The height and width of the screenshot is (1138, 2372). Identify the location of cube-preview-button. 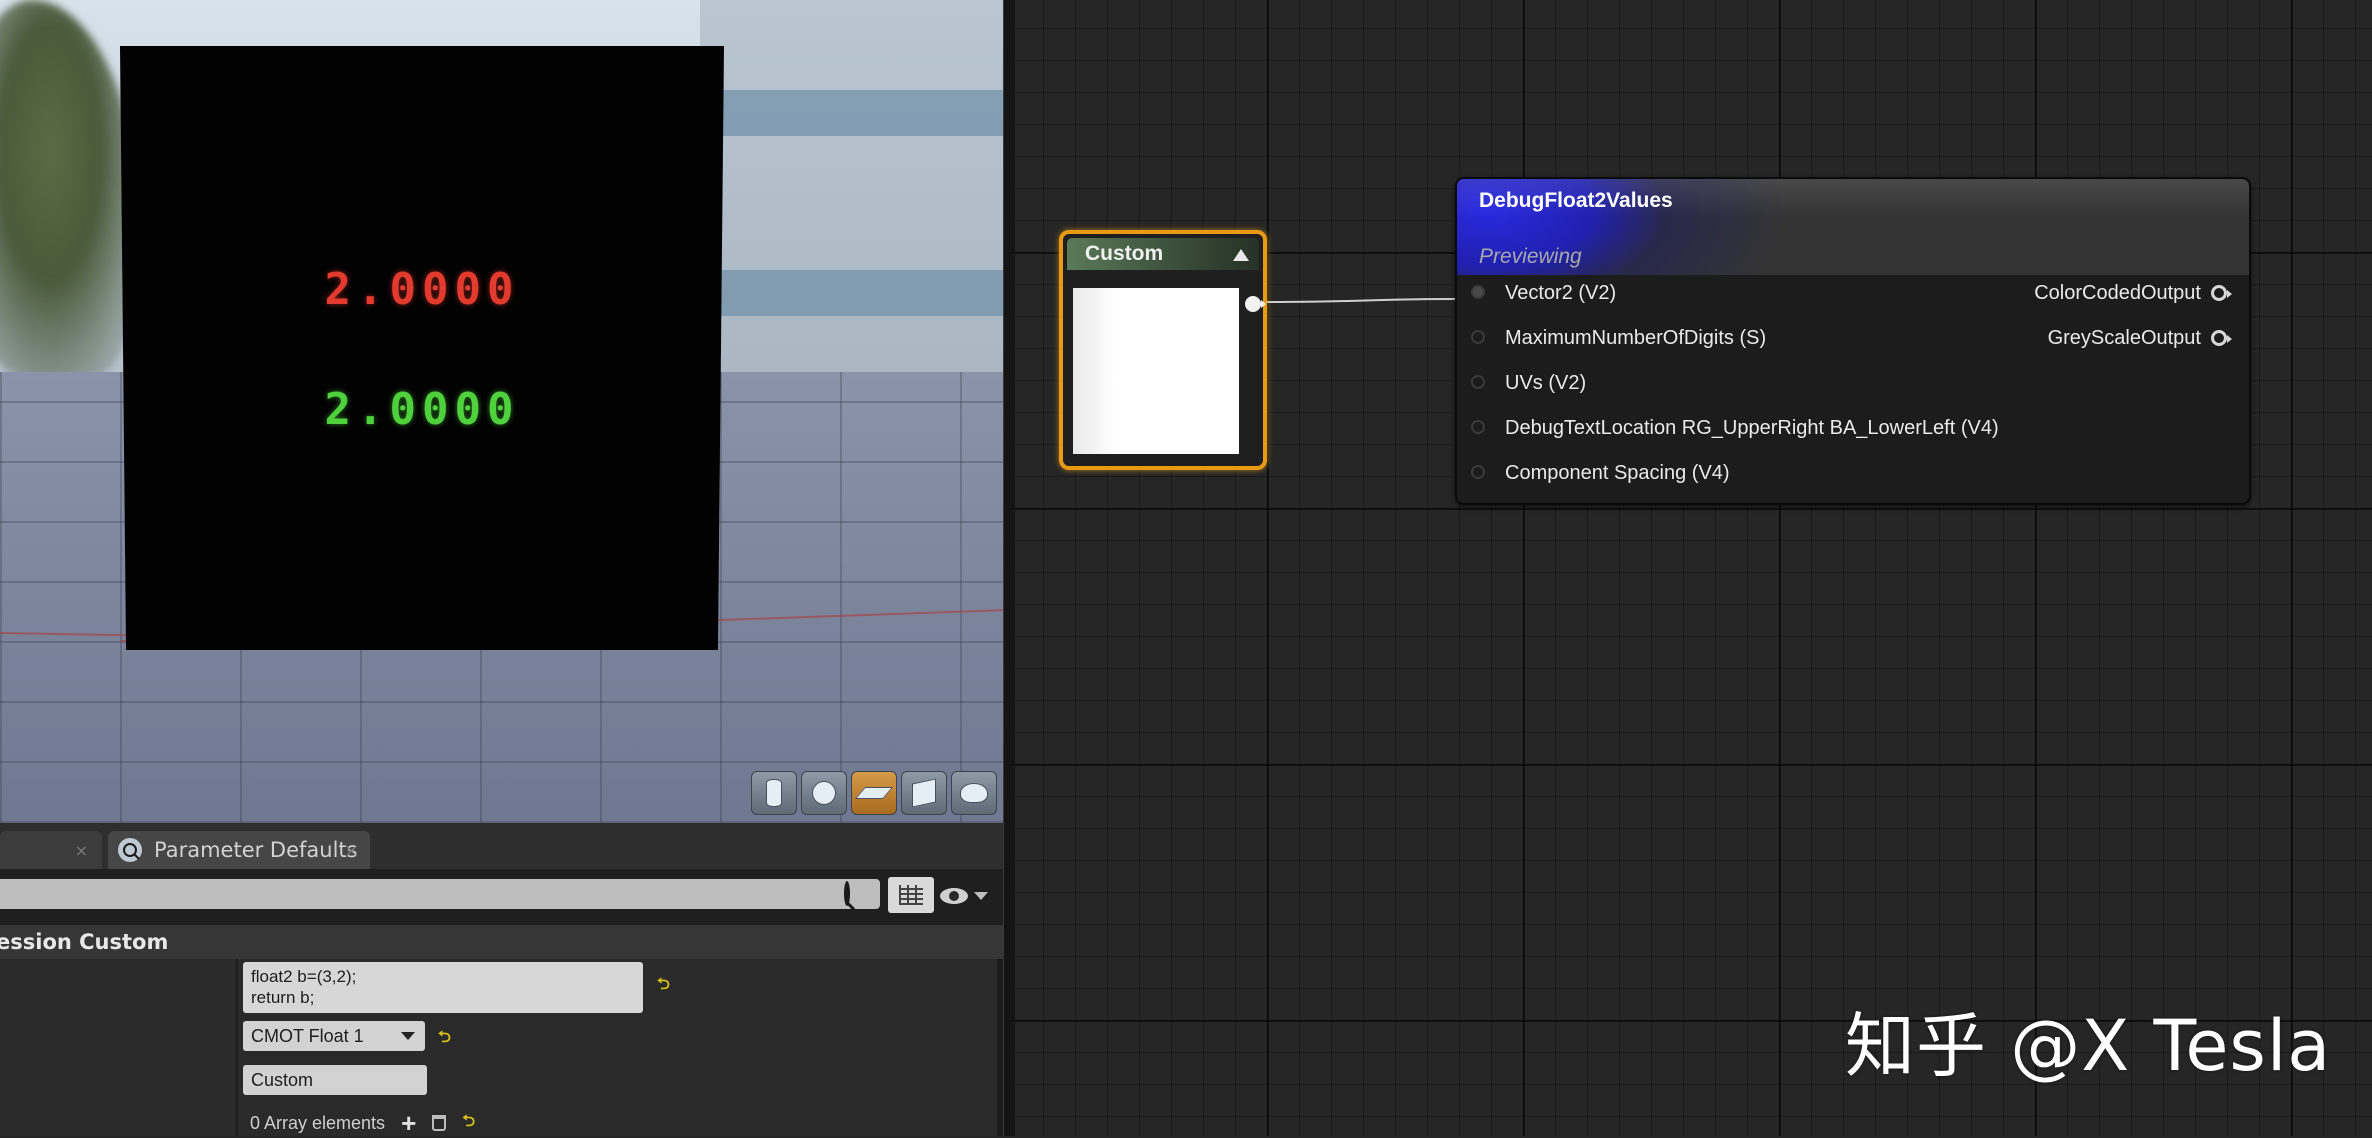
(924, 793).